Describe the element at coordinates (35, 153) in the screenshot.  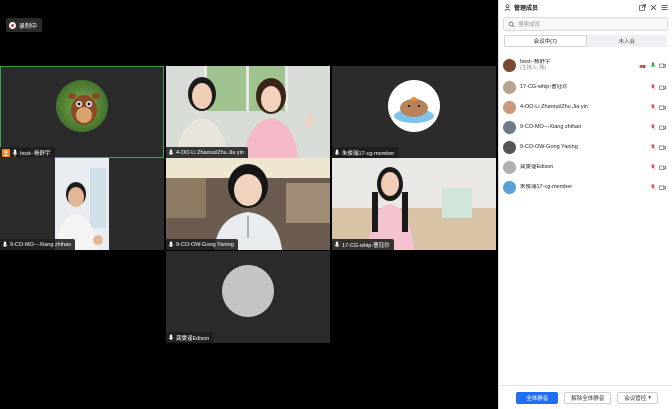
I see `tile-name: host--杨舒宇` at that location.